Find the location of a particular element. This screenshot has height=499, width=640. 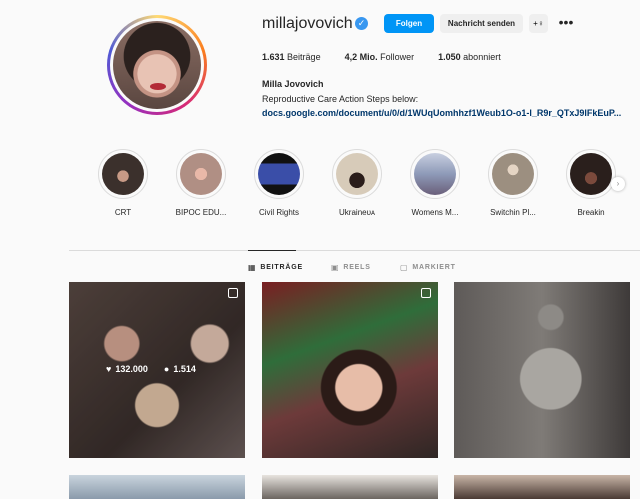

avatar-frame is located at coordinates (157, 65).